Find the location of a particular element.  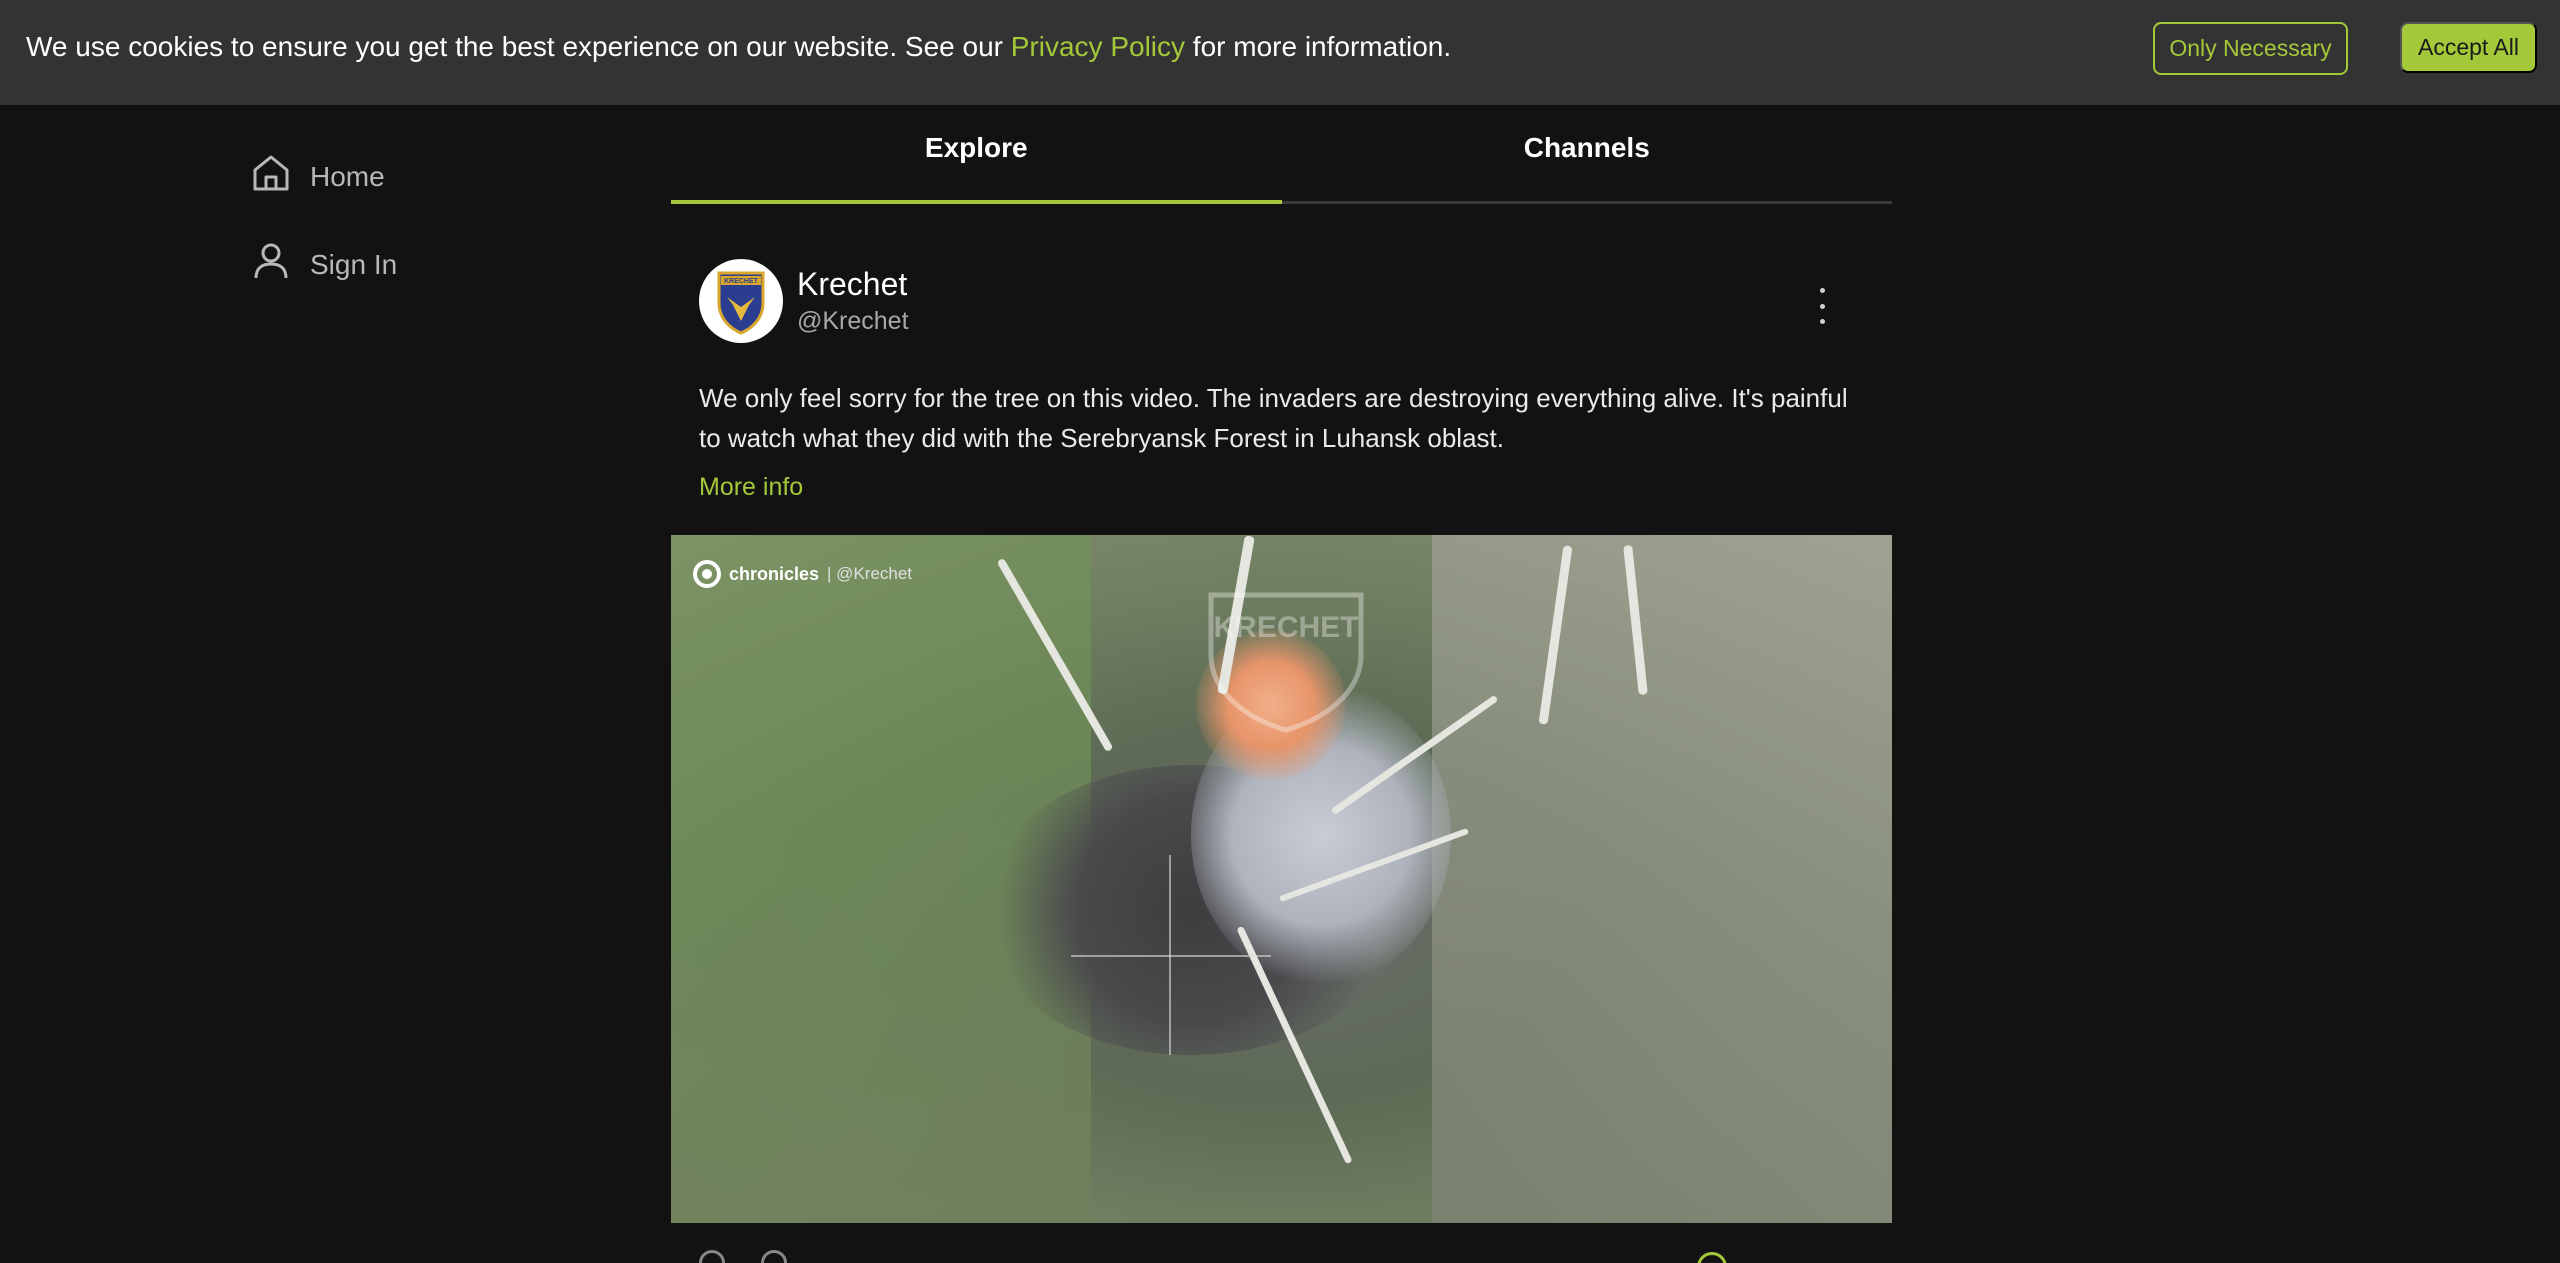

post-actions is located at coordinates (743, 1256).